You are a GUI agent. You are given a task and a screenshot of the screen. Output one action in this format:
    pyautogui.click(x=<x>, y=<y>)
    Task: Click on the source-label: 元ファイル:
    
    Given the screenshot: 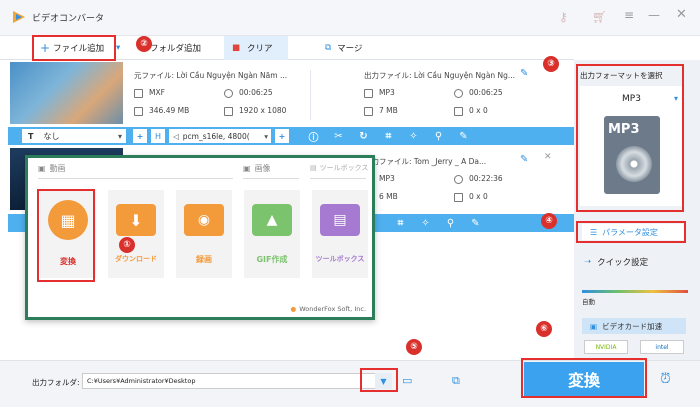 What is the action you would take?
    pyautogui.click(x=154, y=75)
    